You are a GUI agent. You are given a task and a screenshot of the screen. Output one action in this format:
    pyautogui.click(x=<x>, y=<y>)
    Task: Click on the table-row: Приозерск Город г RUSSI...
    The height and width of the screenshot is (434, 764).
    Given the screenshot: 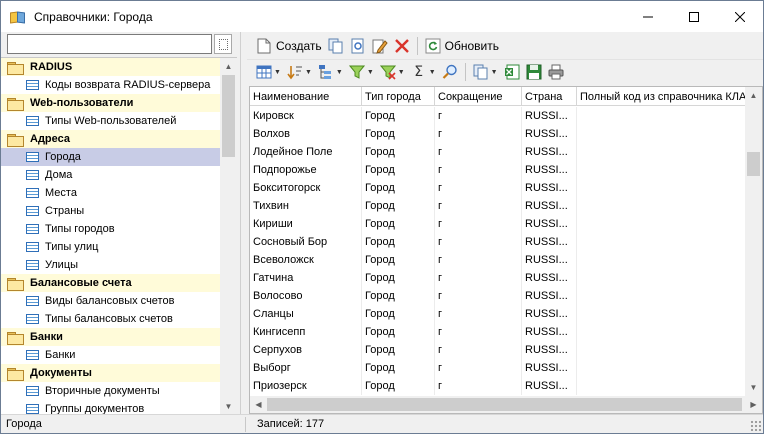 What is the action you would take?
    pyautogui.click(x=501, y=386)
    